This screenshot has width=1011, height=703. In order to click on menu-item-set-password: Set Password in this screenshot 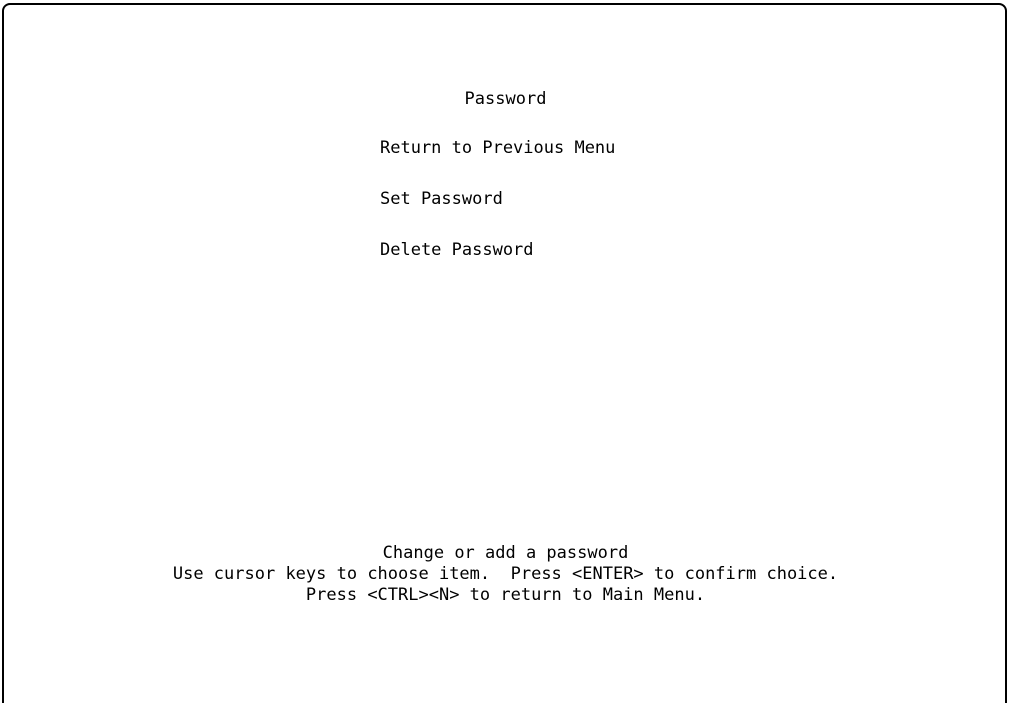, I will do `click(441, 199)`.